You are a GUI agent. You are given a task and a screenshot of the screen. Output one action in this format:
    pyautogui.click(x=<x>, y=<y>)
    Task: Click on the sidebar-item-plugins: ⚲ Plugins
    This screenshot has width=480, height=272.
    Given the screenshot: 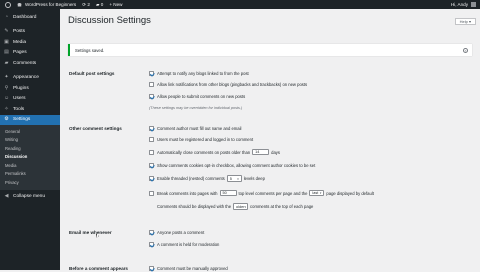 What is the action you would take?
    pyautogui.click(x=30, y=88)
    